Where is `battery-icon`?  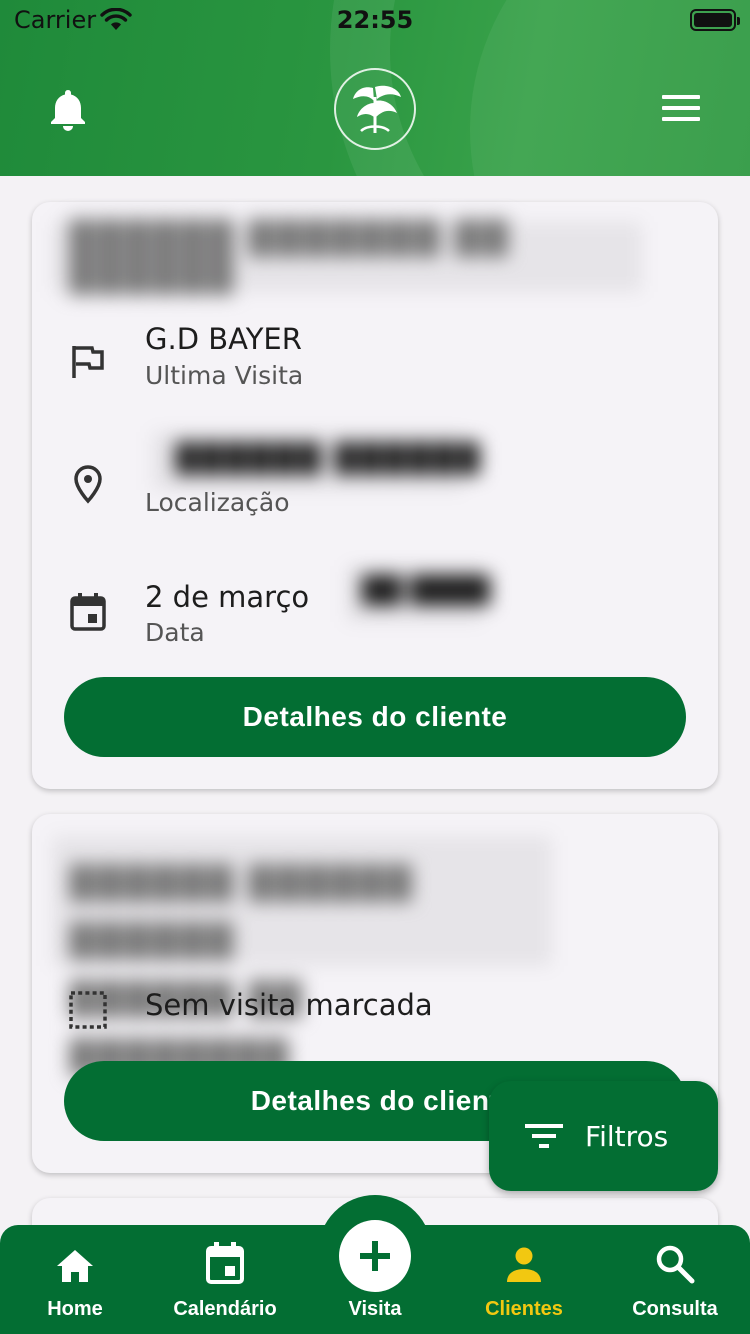
battery-icon is located at coordinates (715, 20).